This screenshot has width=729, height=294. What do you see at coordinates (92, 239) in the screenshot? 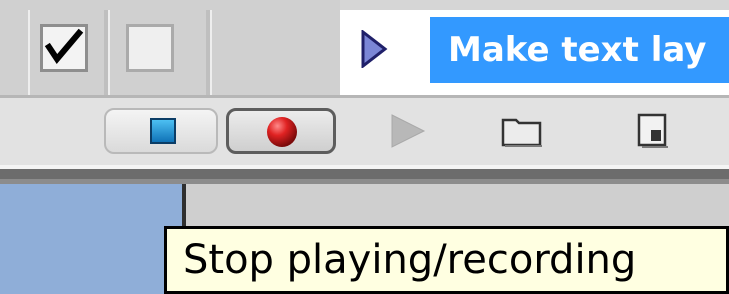
I see `layers-panel-area` at bounding box center [92, 239].